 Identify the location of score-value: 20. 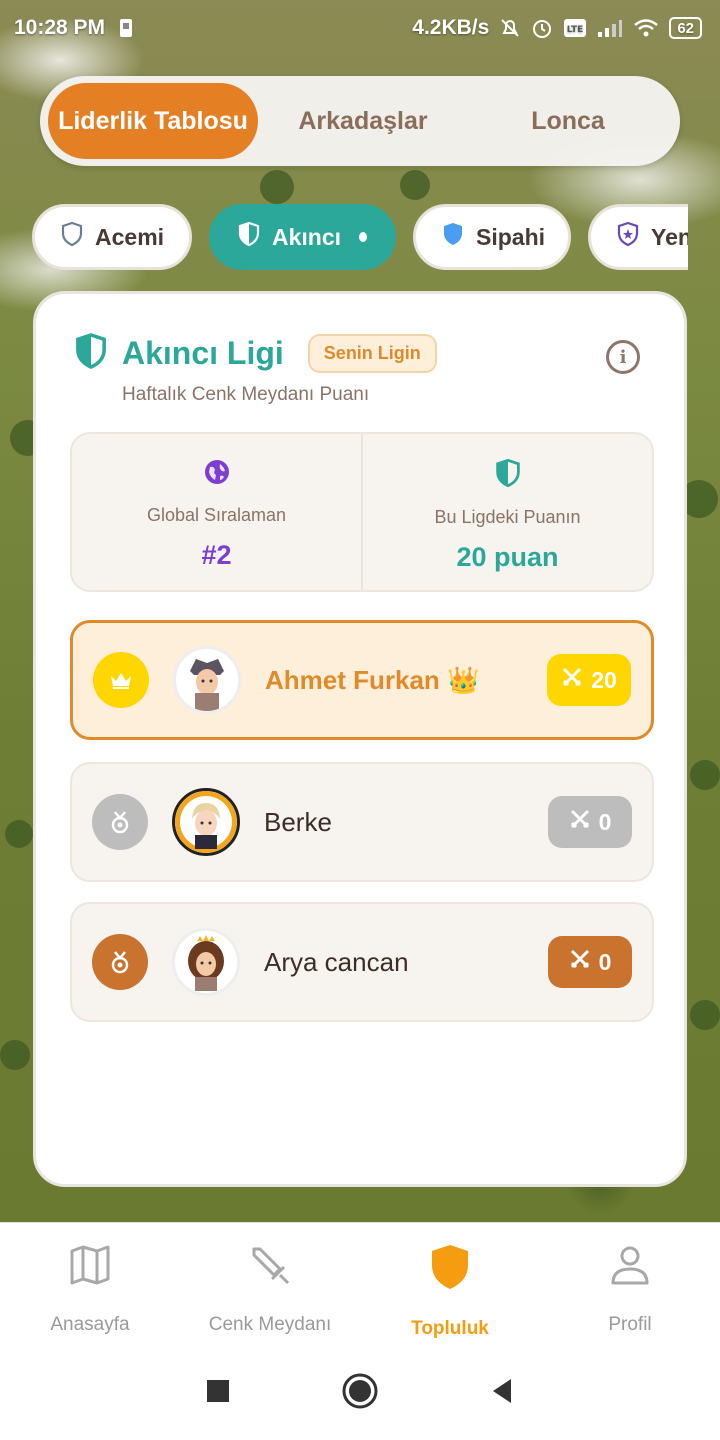
(604, 679).